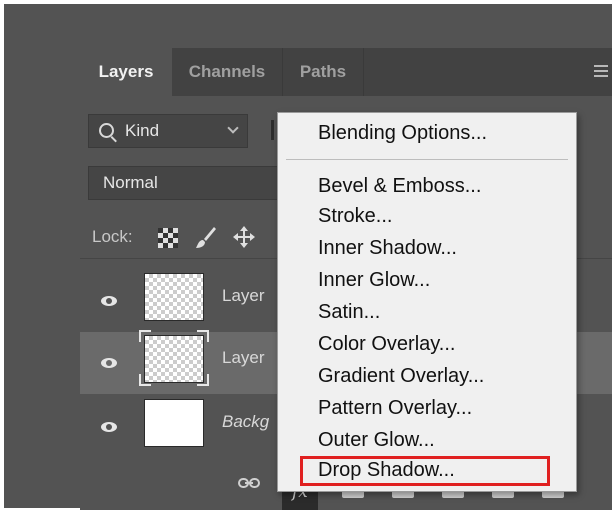  What do you see at coordinates (168, 131) in the screenshot?
I see `filter-kind-dropdown: Kind` at bounding box center [168, 131].